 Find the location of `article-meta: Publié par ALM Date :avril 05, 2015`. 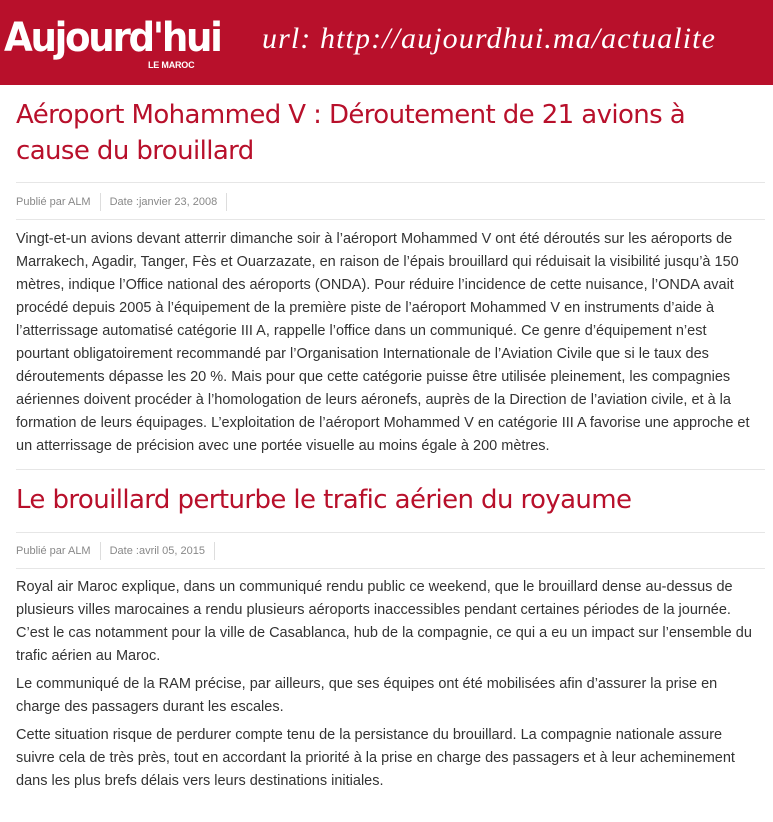

article-meta: Publié par ALM Date :avril 05, 2015 is located at coordinates (120, 551).